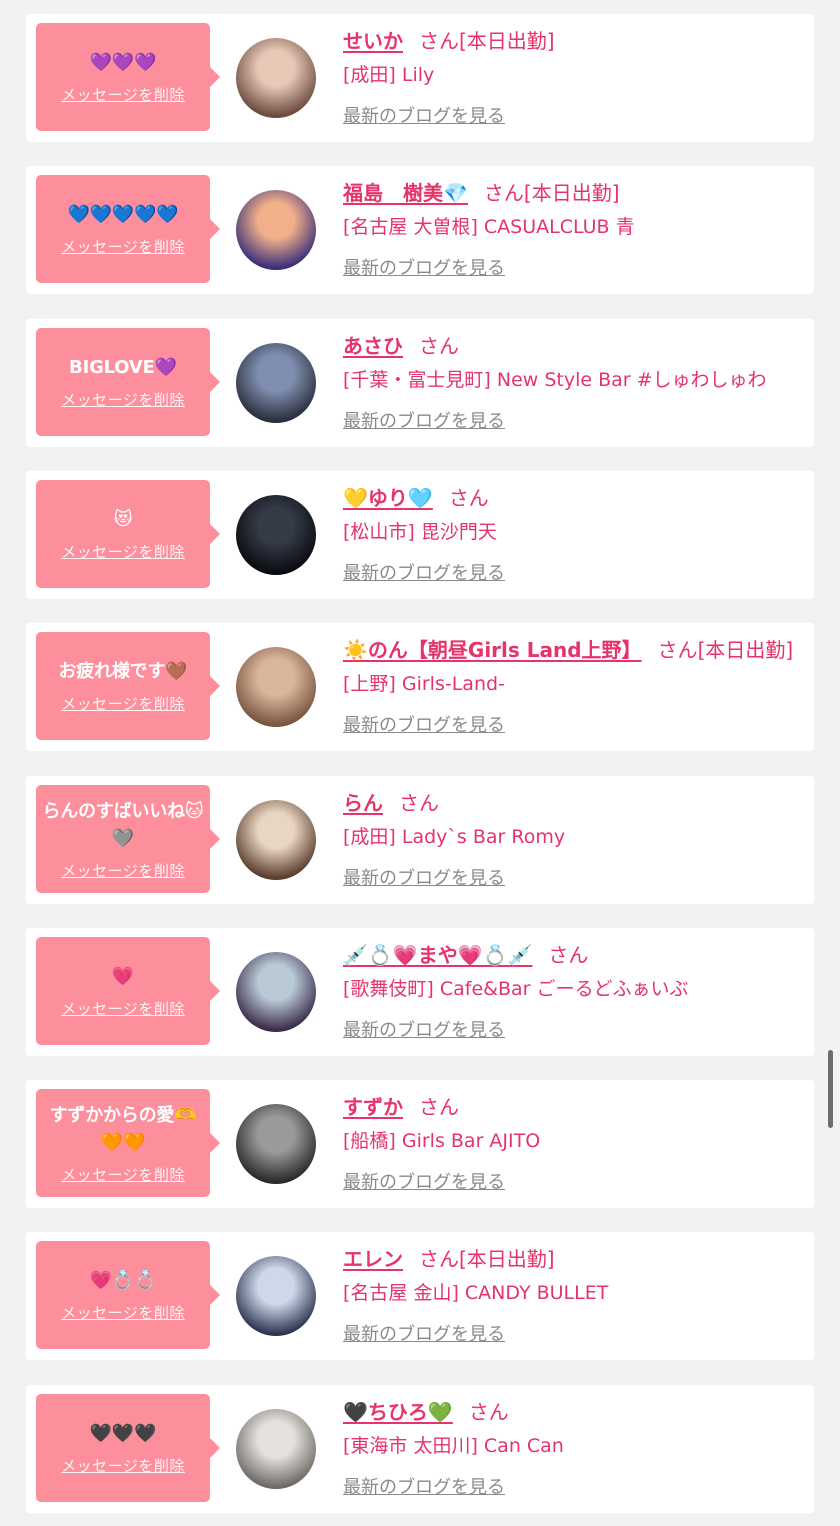 The image size is (840, 1526). Describe the element at coordinates (573, 1449) in the screenshot. I see `profile-info: 🖤ちひろ💚 さん [東海市 太田川] Can Can 最新のブログを見る` at that location.